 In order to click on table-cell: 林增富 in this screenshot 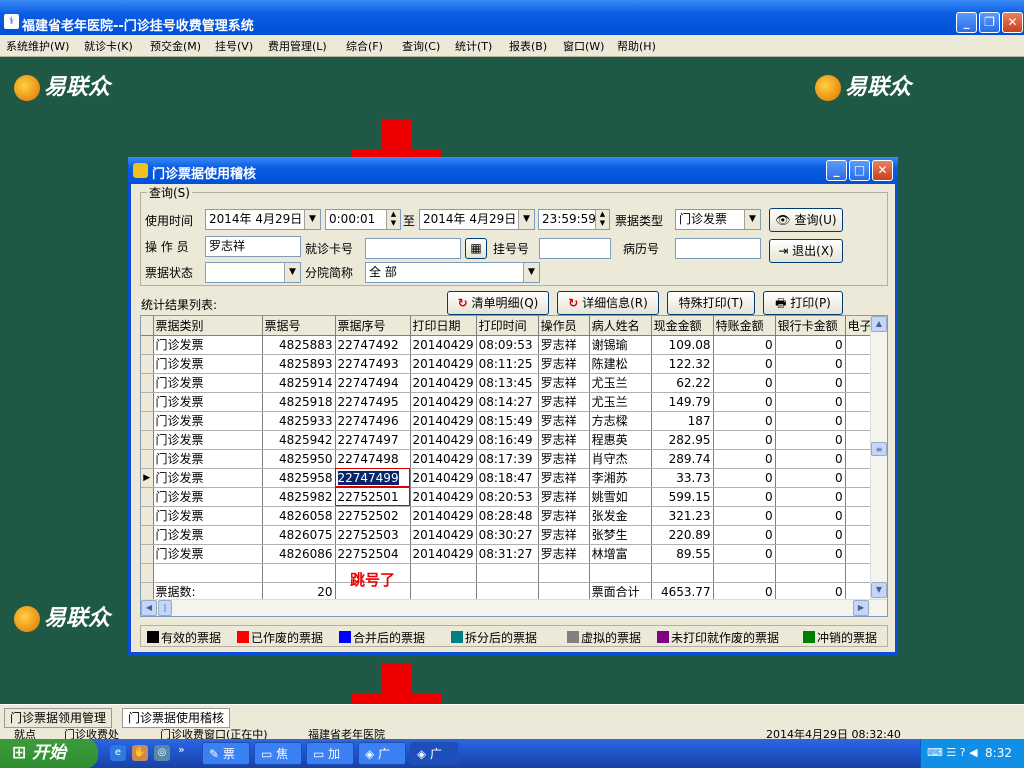, I will do `click(620, 554)`.